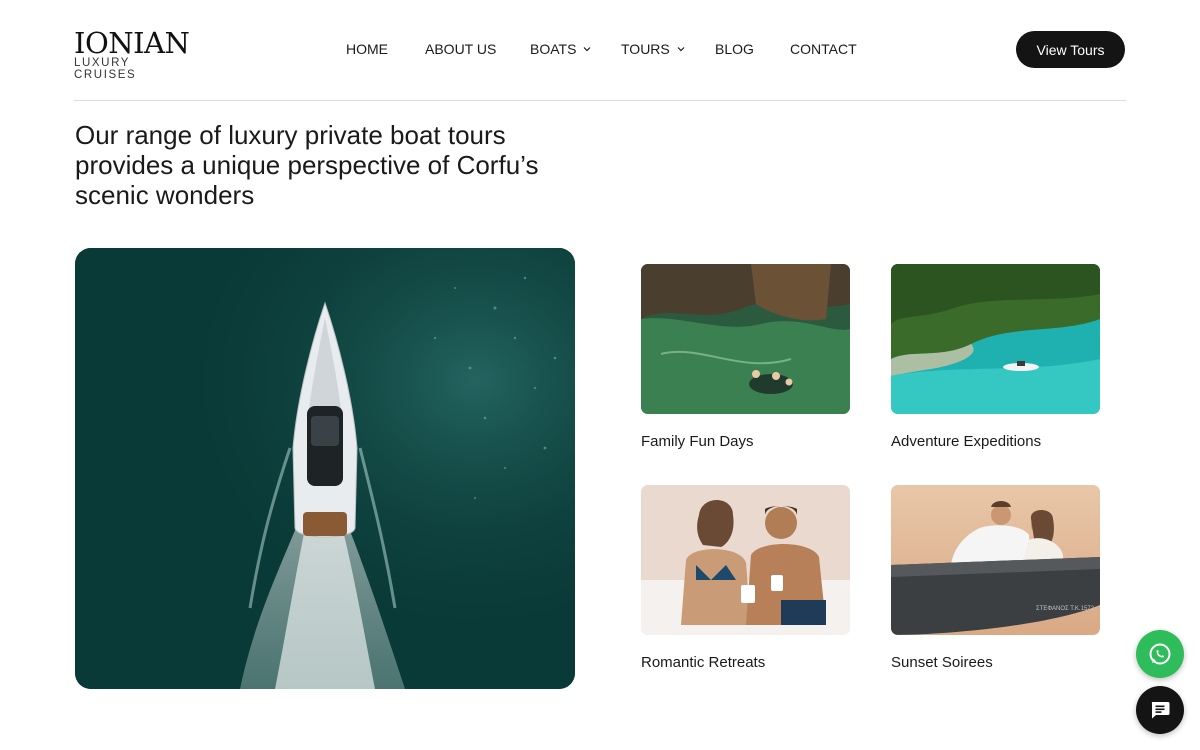 The image size is (1200, 750). I want to click on nav-item-label: HOME, so click(367, 49).